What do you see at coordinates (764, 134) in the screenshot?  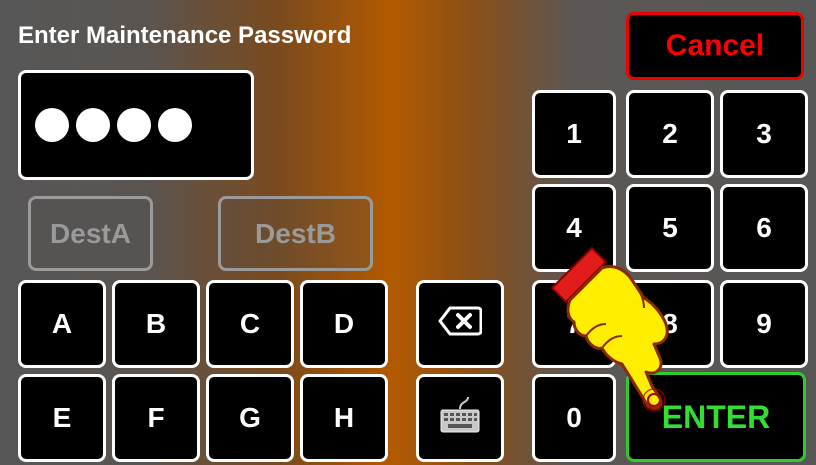 I see `key-3: 3` at bounding box center [764, 134].